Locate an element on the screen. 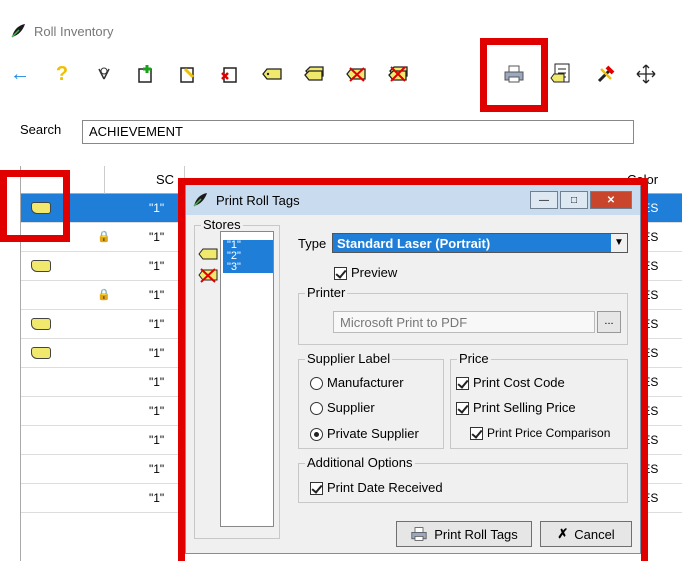 The image size is (682, 561). search-row: Search ACHIEVEMENT is located at coordinates (327, 132).